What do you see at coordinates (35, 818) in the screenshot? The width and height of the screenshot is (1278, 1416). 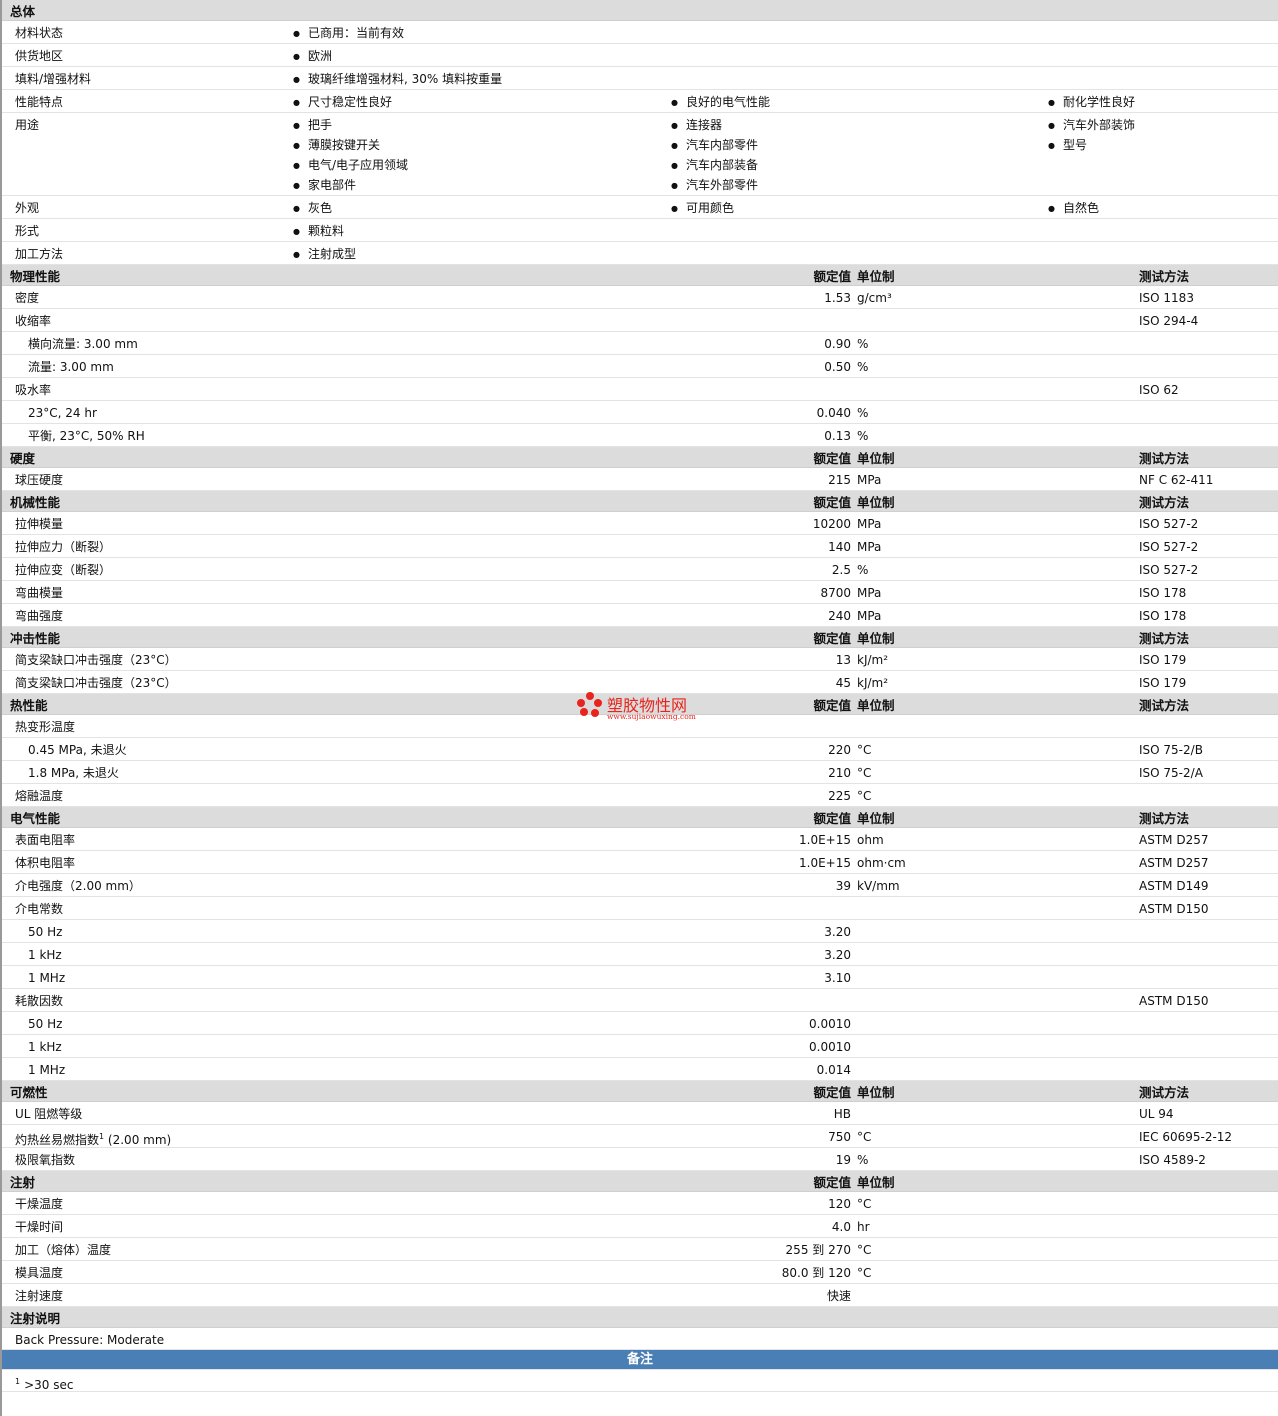 I see `section-title: 电气性能` at bounding box center [35, 818].